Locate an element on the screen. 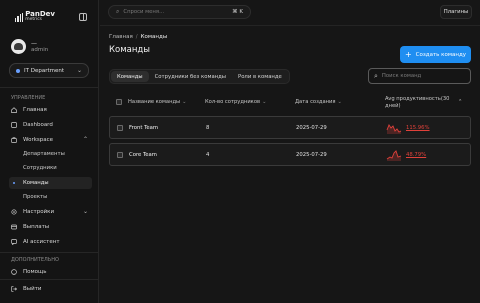  table-row: Front Team 8 2025-07-29 115.96% is located at coordinates (290, 127).